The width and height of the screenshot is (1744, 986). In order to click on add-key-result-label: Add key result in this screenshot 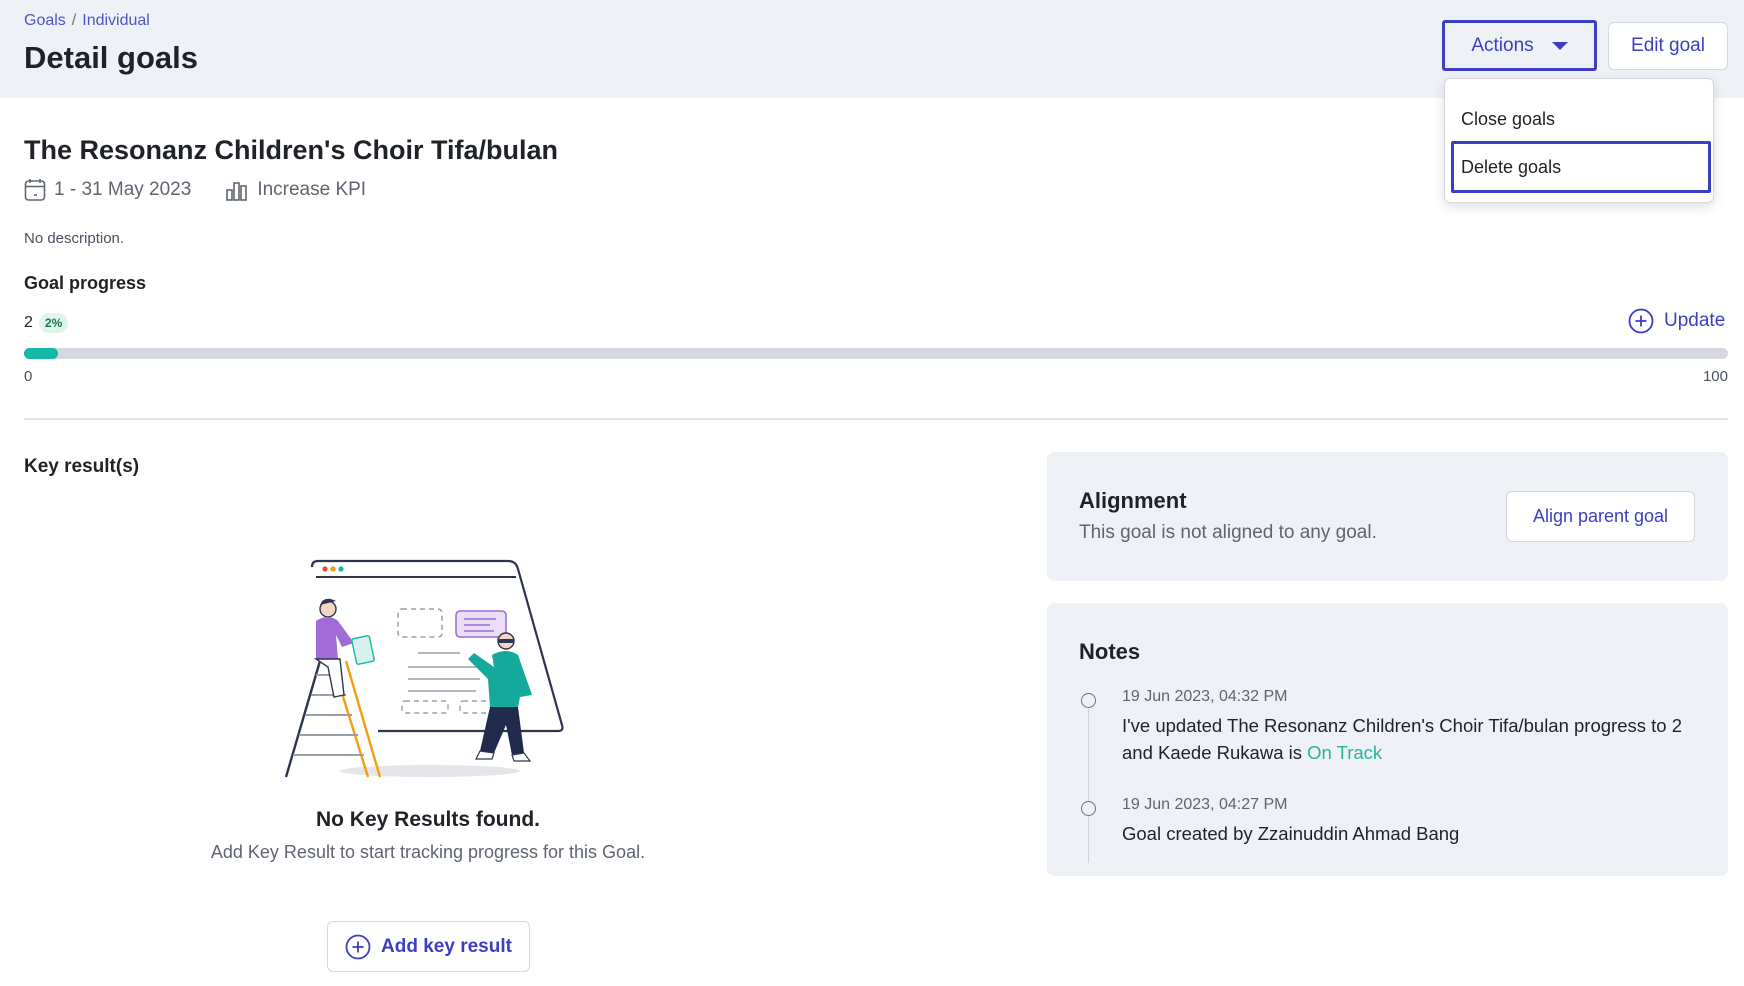, I will do `click(446, 946)`.